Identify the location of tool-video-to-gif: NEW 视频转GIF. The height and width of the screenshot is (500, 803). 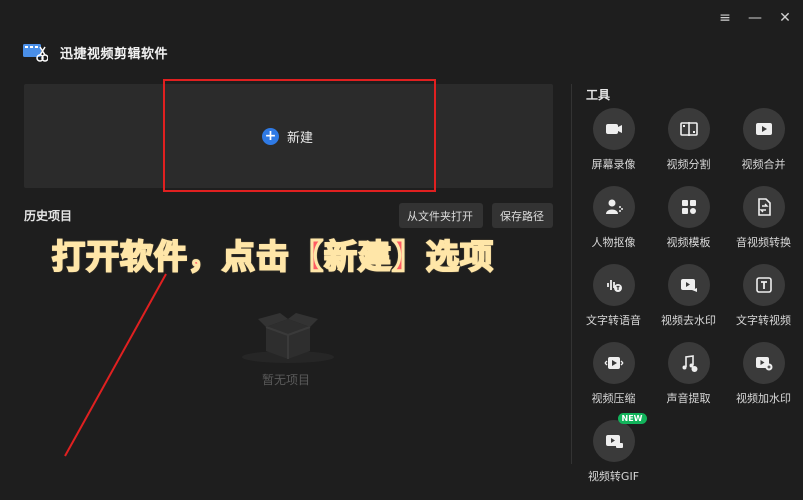
(613, 451).